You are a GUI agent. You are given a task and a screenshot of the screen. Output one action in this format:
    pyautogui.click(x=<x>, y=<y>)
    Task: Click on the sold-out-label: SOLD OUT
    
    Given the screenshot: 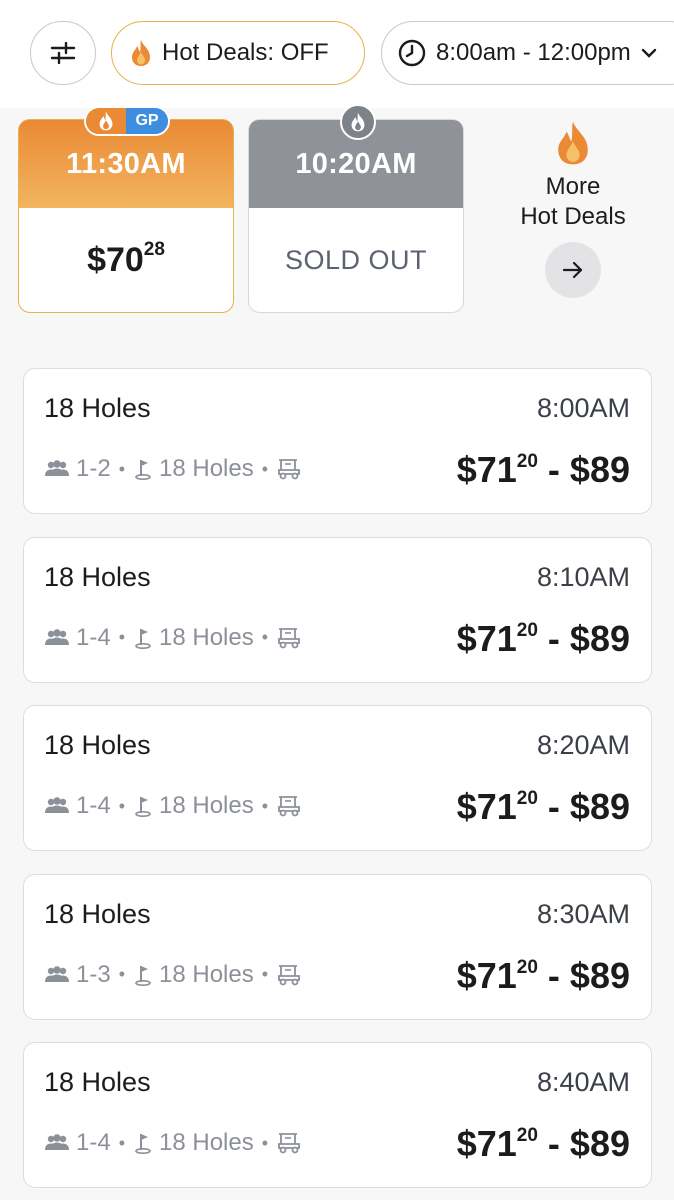 What is the action you would take?
    pyautogui.click(x=356, y=259)
    